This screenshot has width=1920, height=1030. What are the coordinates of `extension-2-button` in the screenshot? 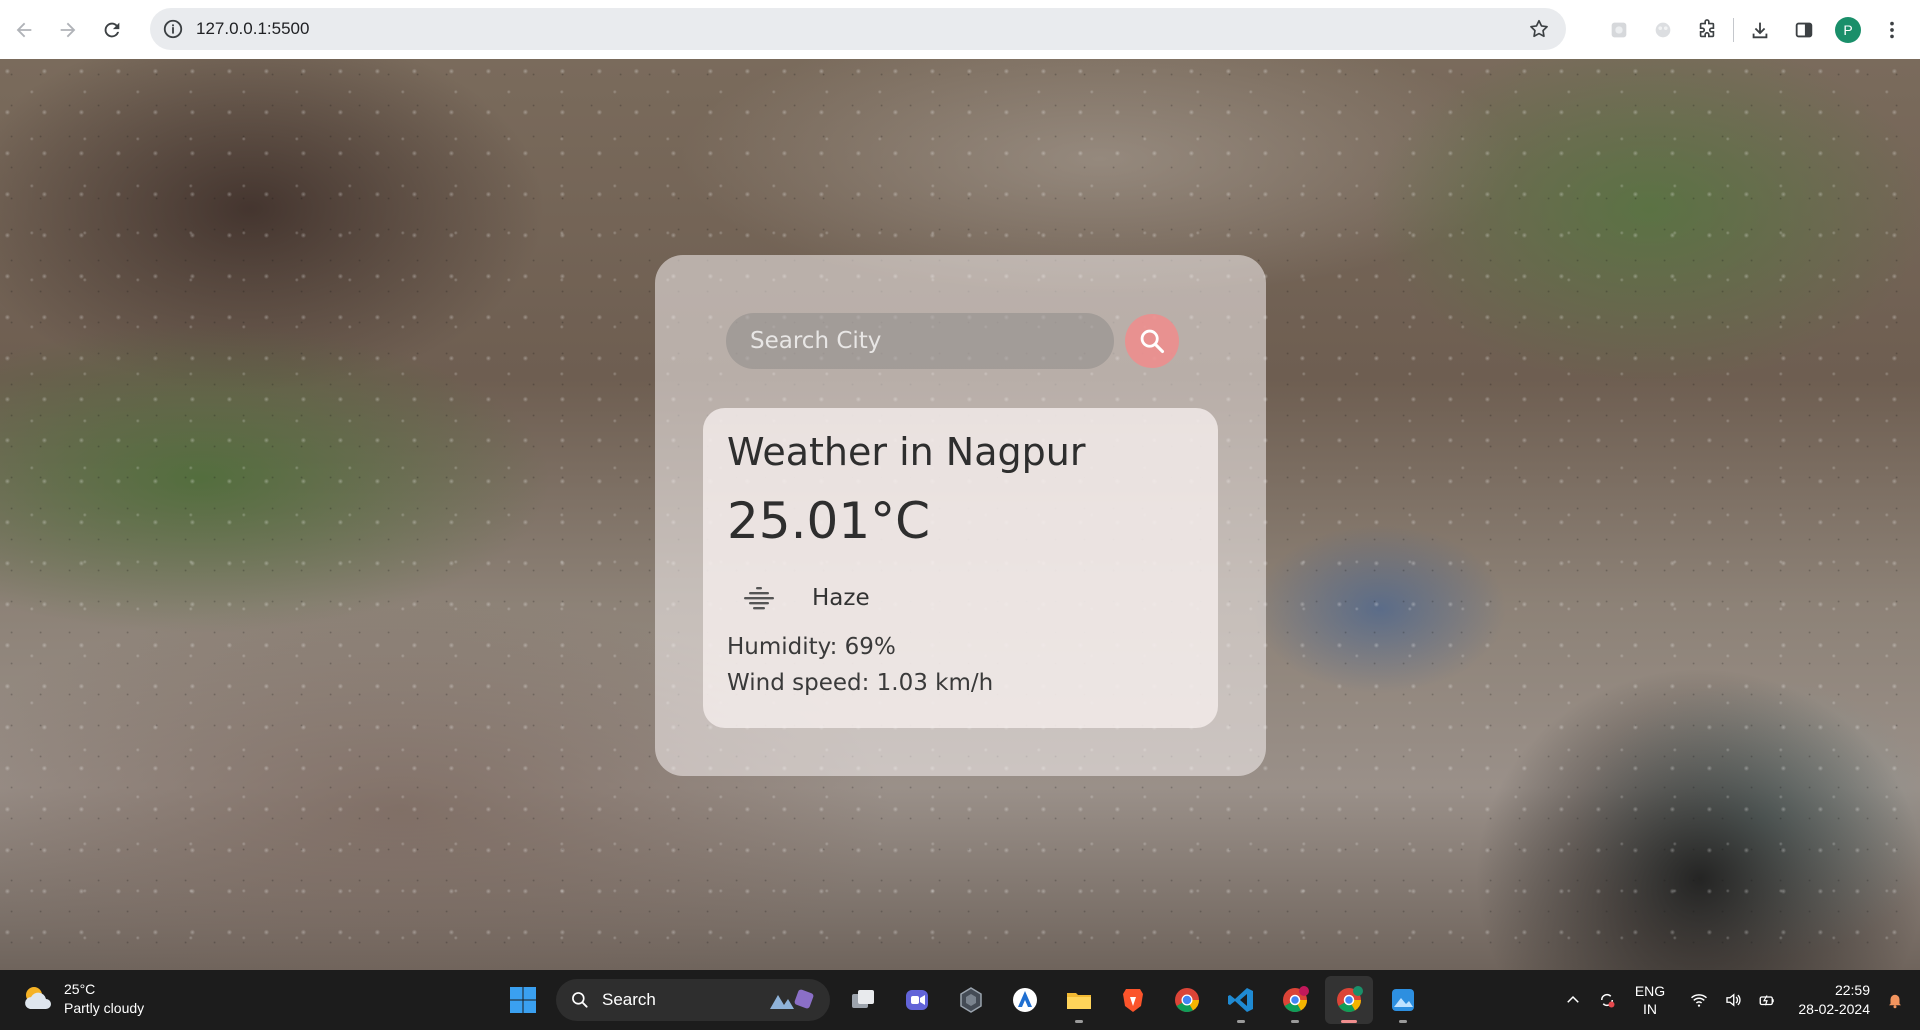 It's located at (1663, 30).